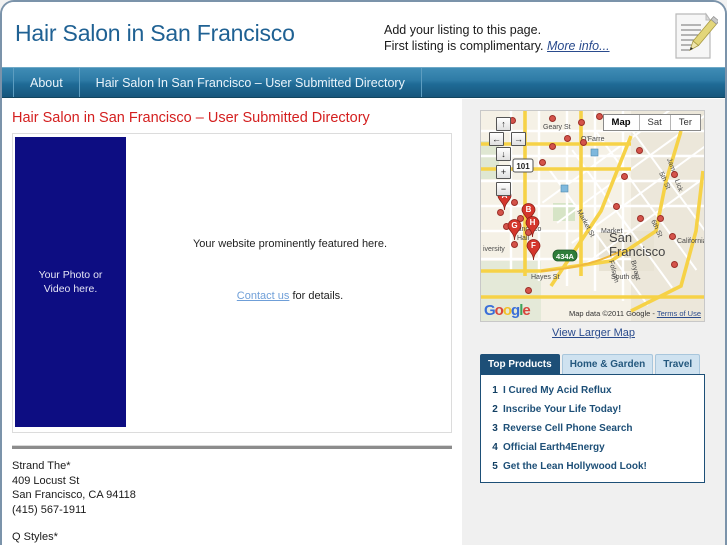 The height and width of the screenshot is (545, 727). I want to click on map-attribution-text: Map data ©2011 Google -, so click(612, 313).